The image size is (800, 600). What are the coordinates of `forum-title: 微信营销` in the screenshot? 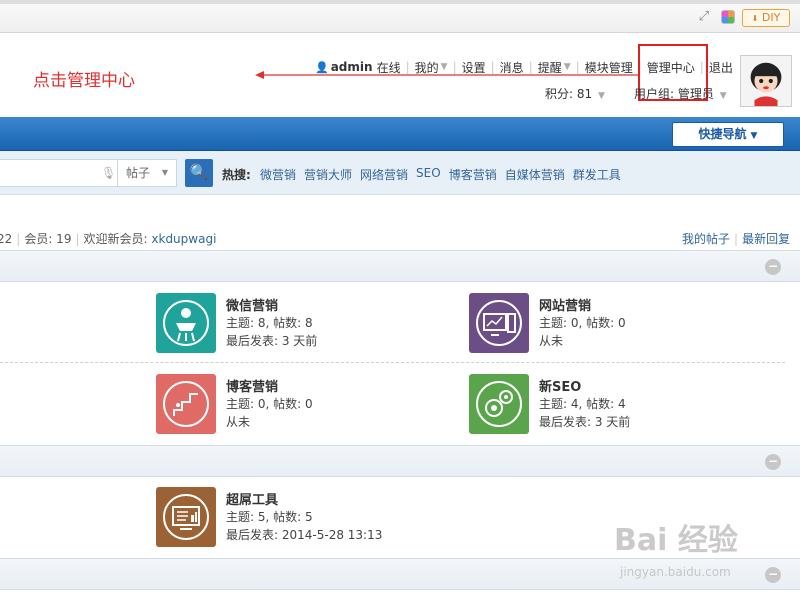 It's located at (252, 304).